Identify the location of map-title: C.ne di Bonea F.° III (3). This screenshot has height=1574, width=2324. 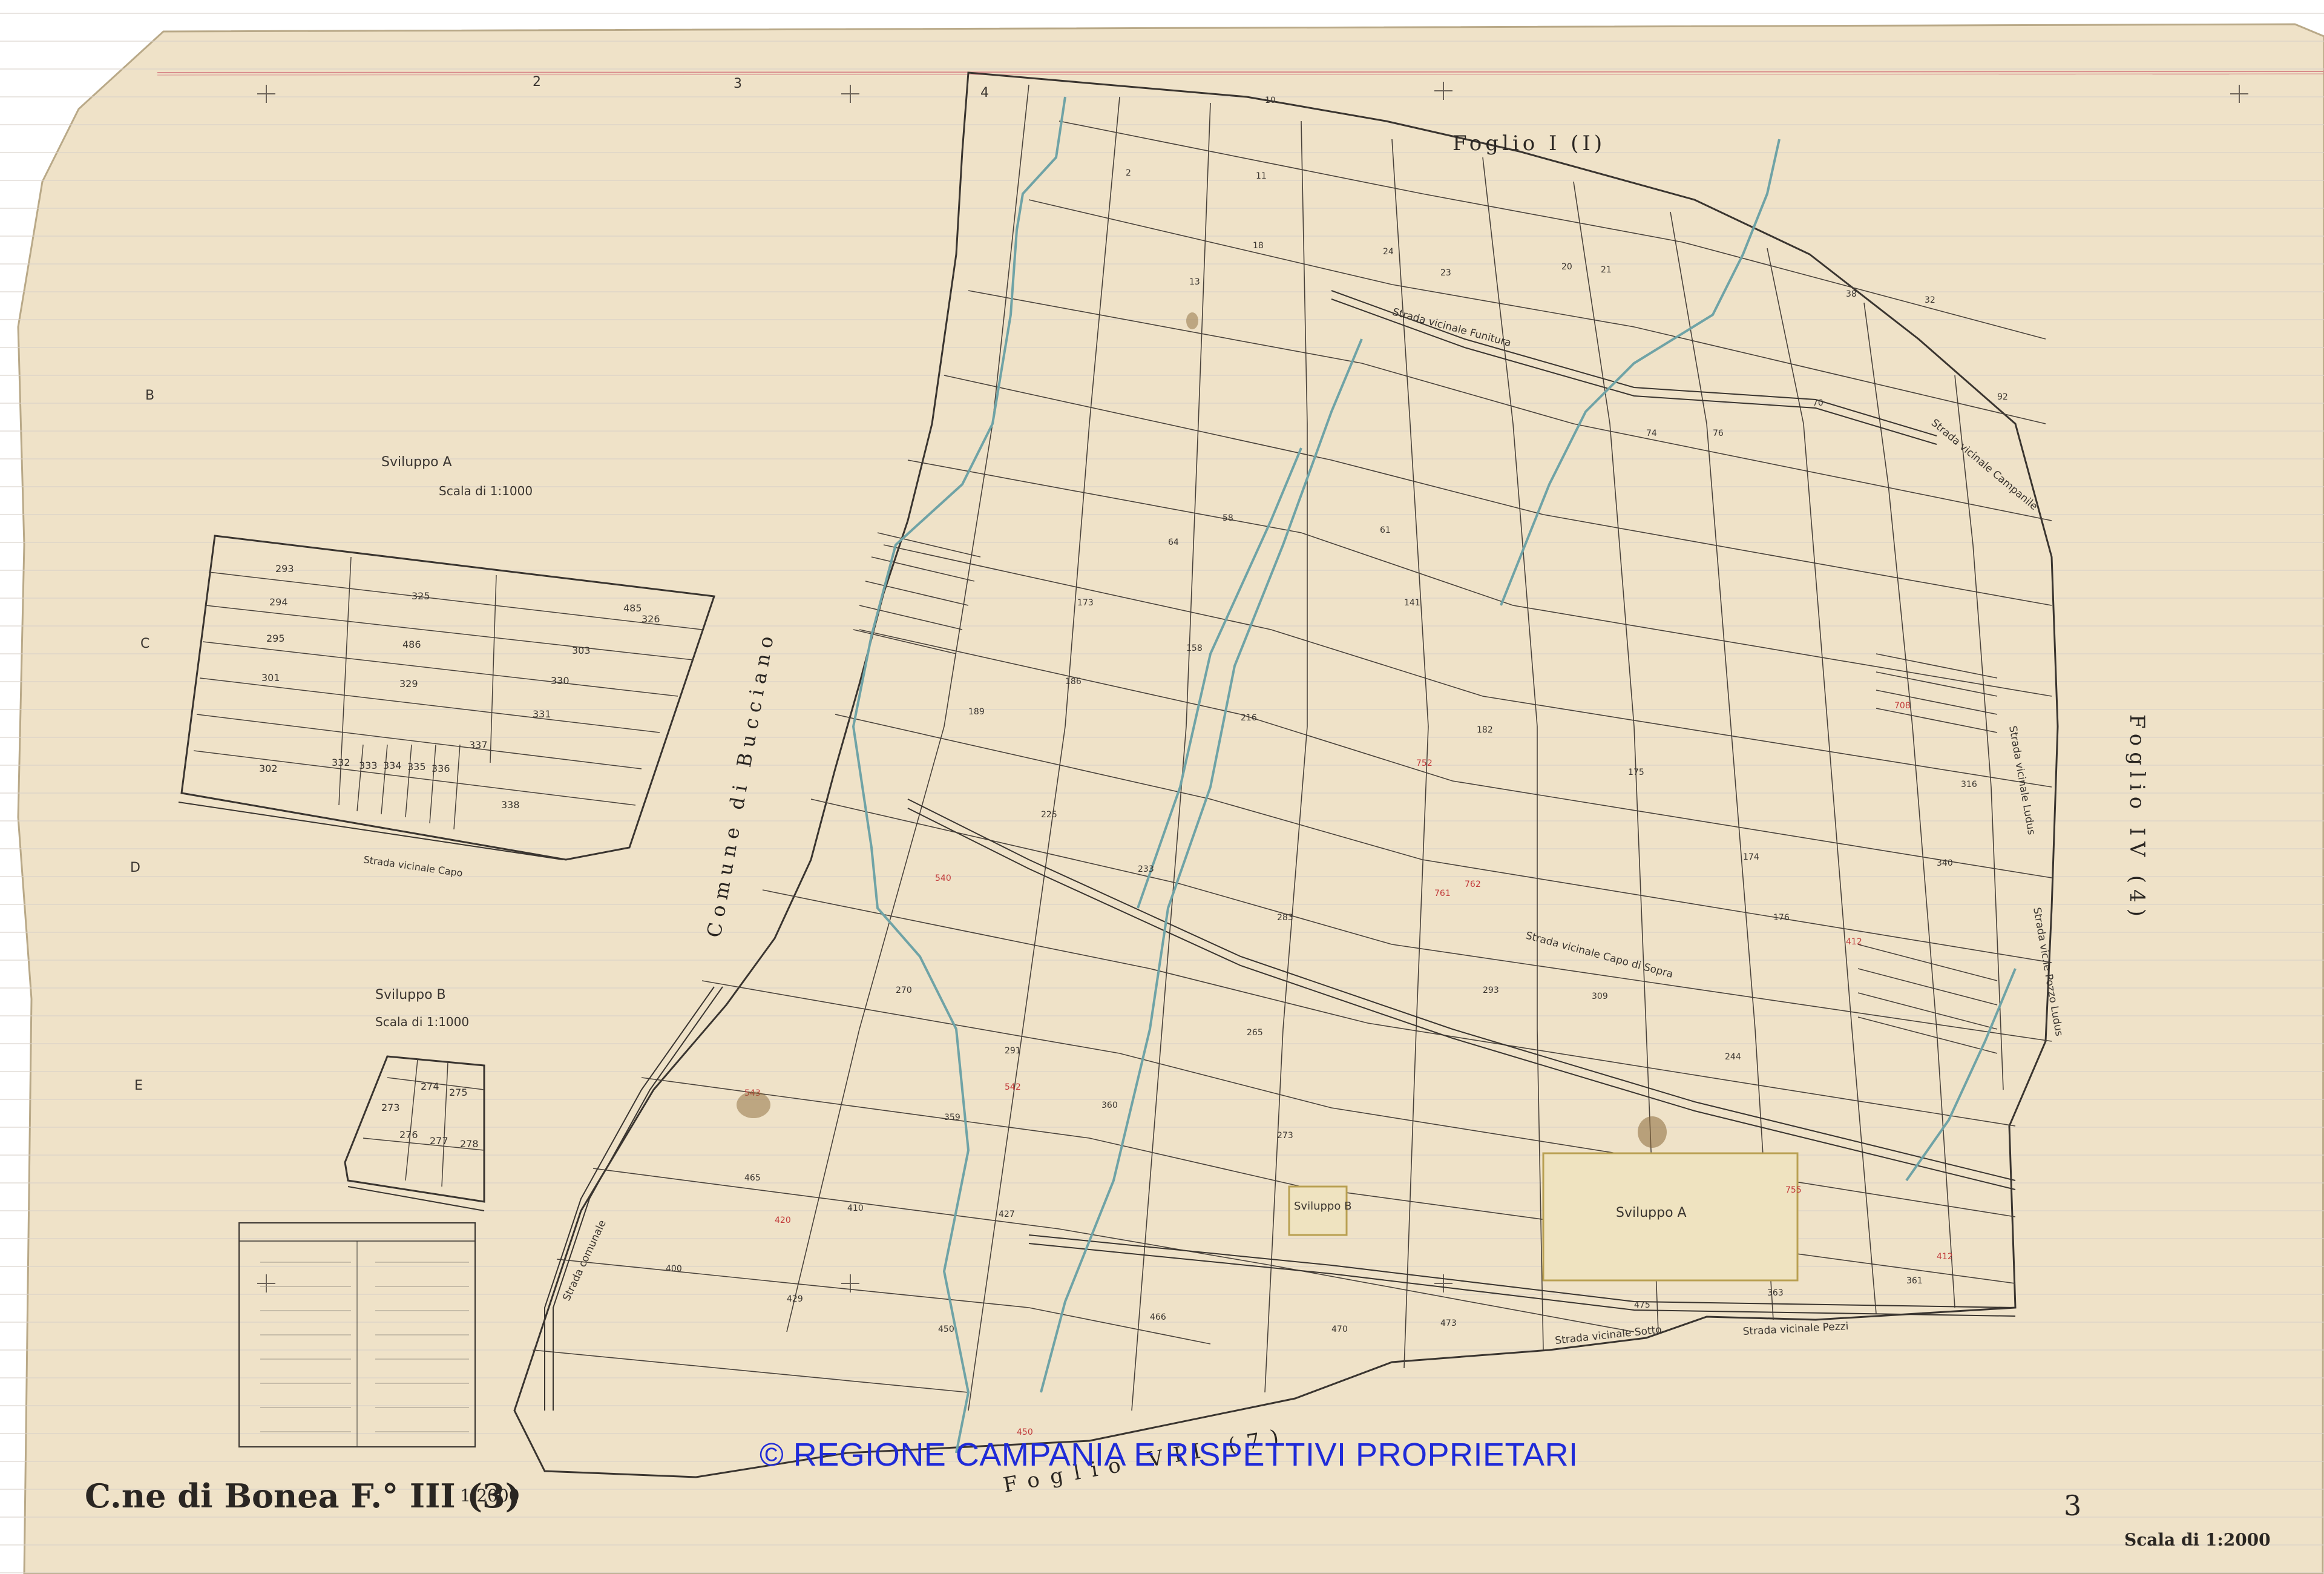
(302, 1496).